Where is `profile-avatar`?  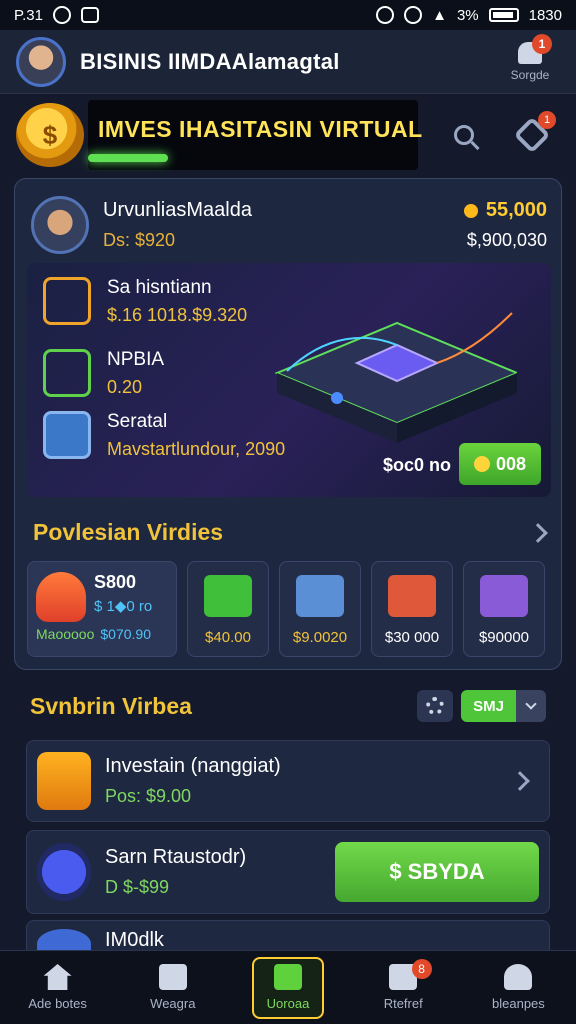 profile-avatar is located at coordinates (41, 61).